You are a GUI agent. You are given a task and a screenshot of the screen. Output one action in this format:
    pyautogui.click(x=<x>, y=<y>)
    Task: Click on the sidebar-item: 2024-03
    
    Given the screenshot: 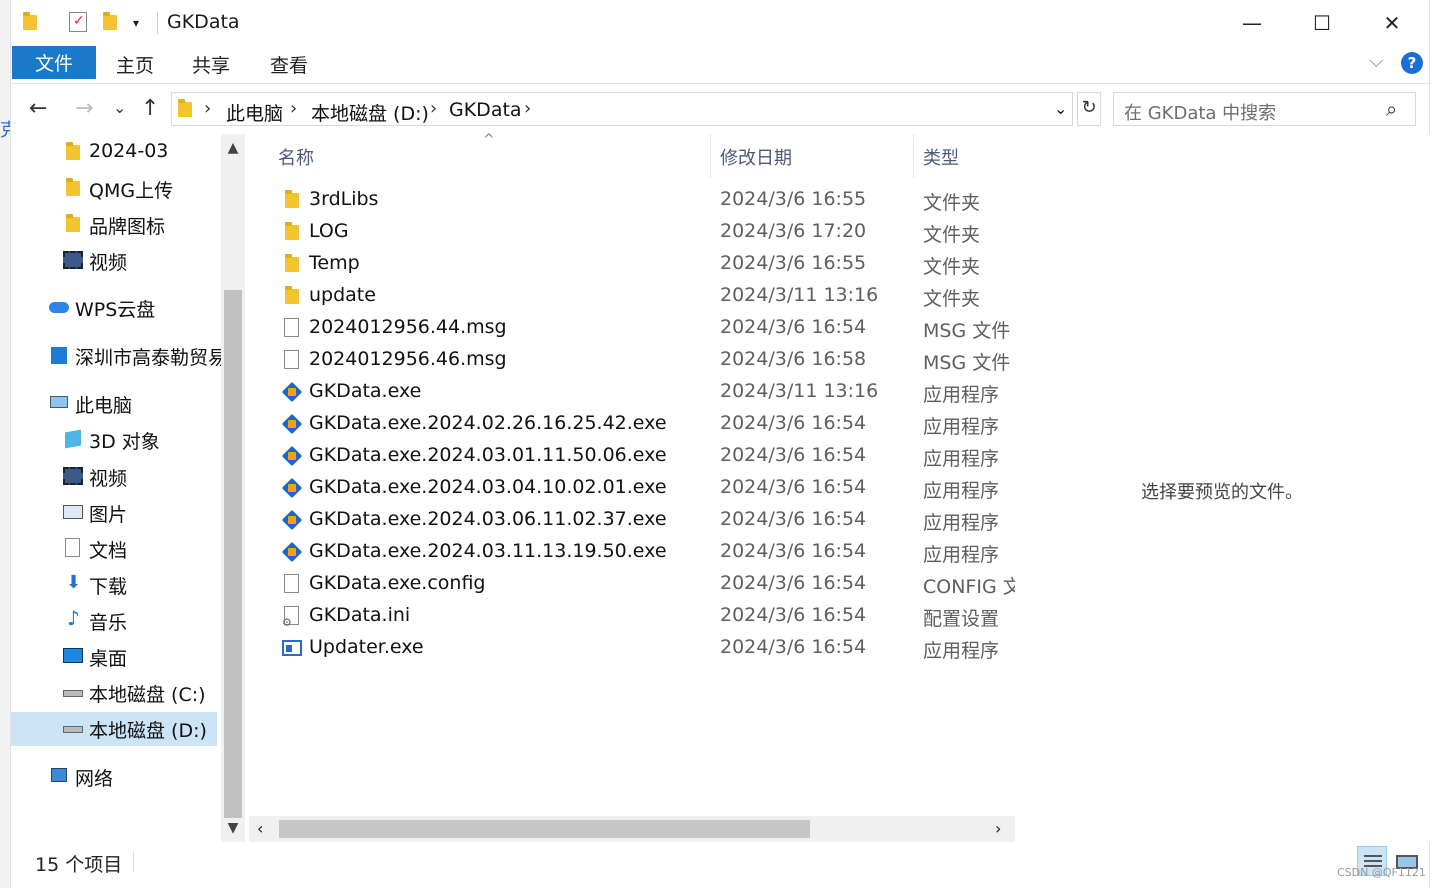 What is the action you would take?
    pyautogui.click(x=116, y=153)
    